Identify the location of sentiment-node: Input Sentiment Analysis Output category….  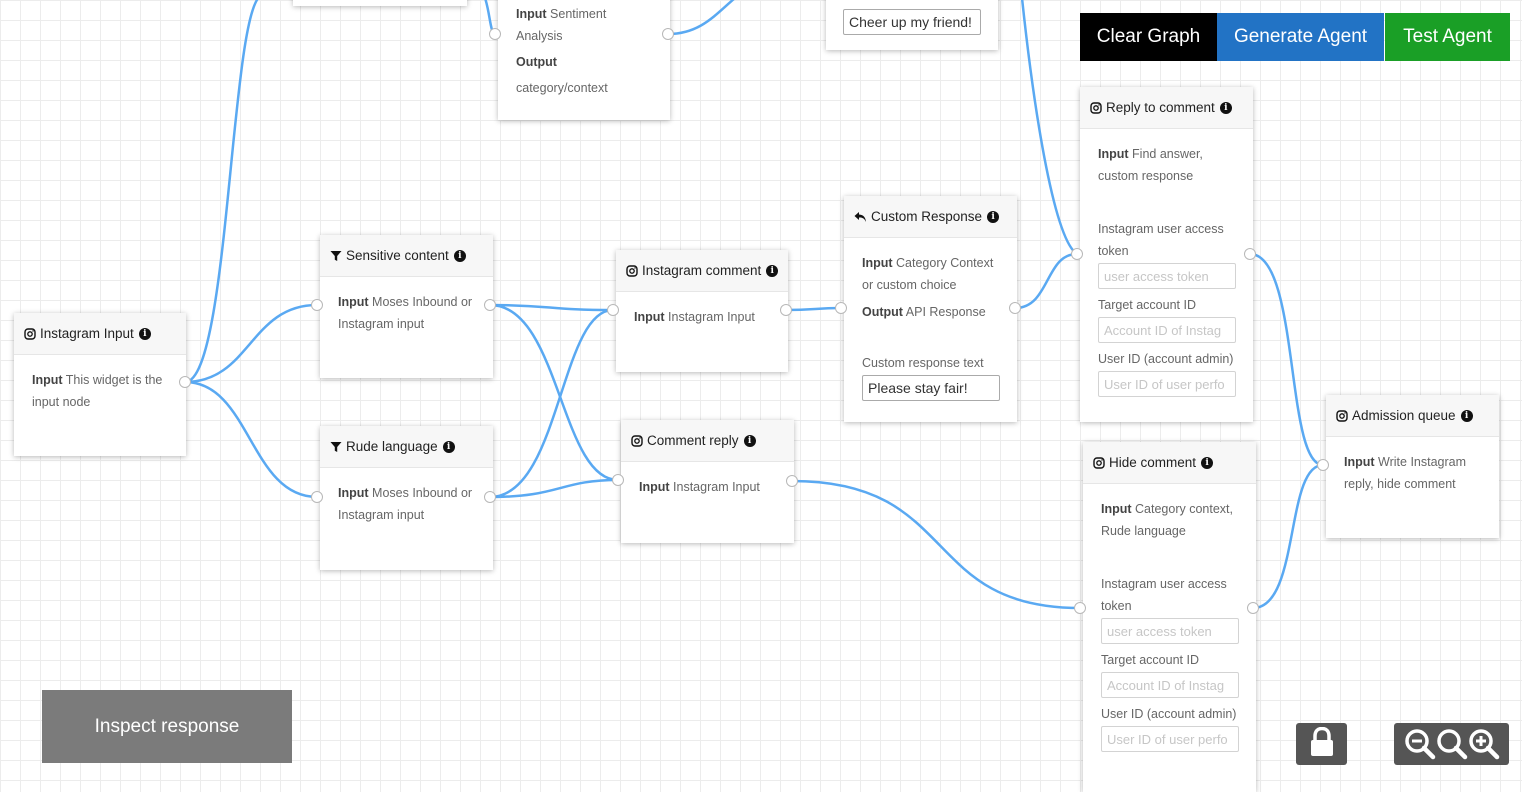
(584, 60).